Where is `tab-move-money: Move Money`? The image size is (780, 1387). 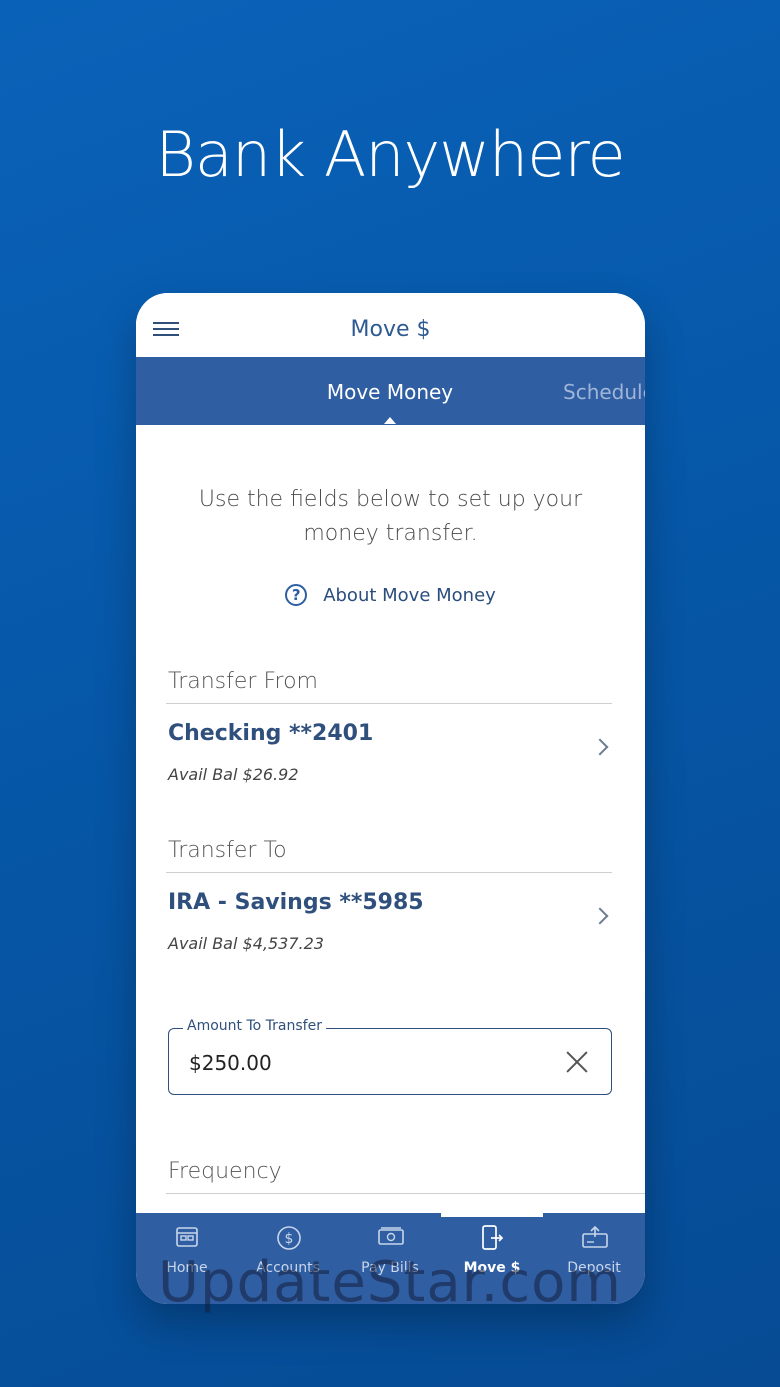 tab-move-money: Move Money is located at coordinates (390, 392).